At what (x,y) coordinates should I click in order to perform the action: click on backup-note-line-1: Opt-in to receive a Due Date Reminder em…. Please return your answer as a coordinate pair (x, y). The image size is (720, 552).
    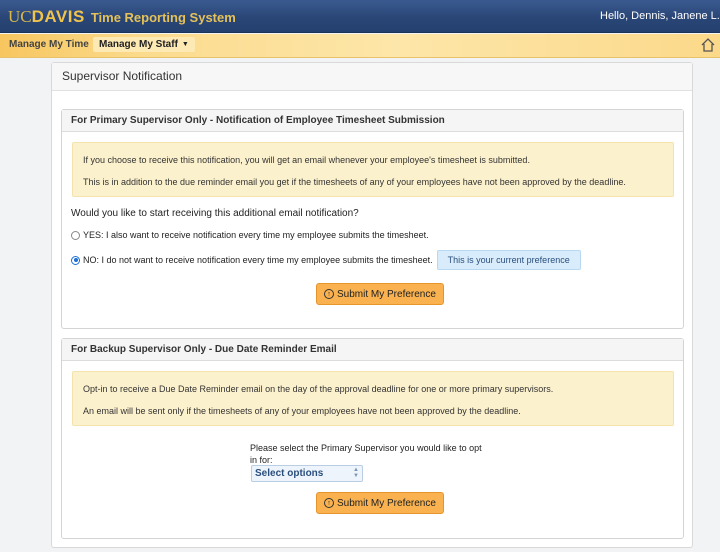
    Looking at the image, I should click on (318, 389).